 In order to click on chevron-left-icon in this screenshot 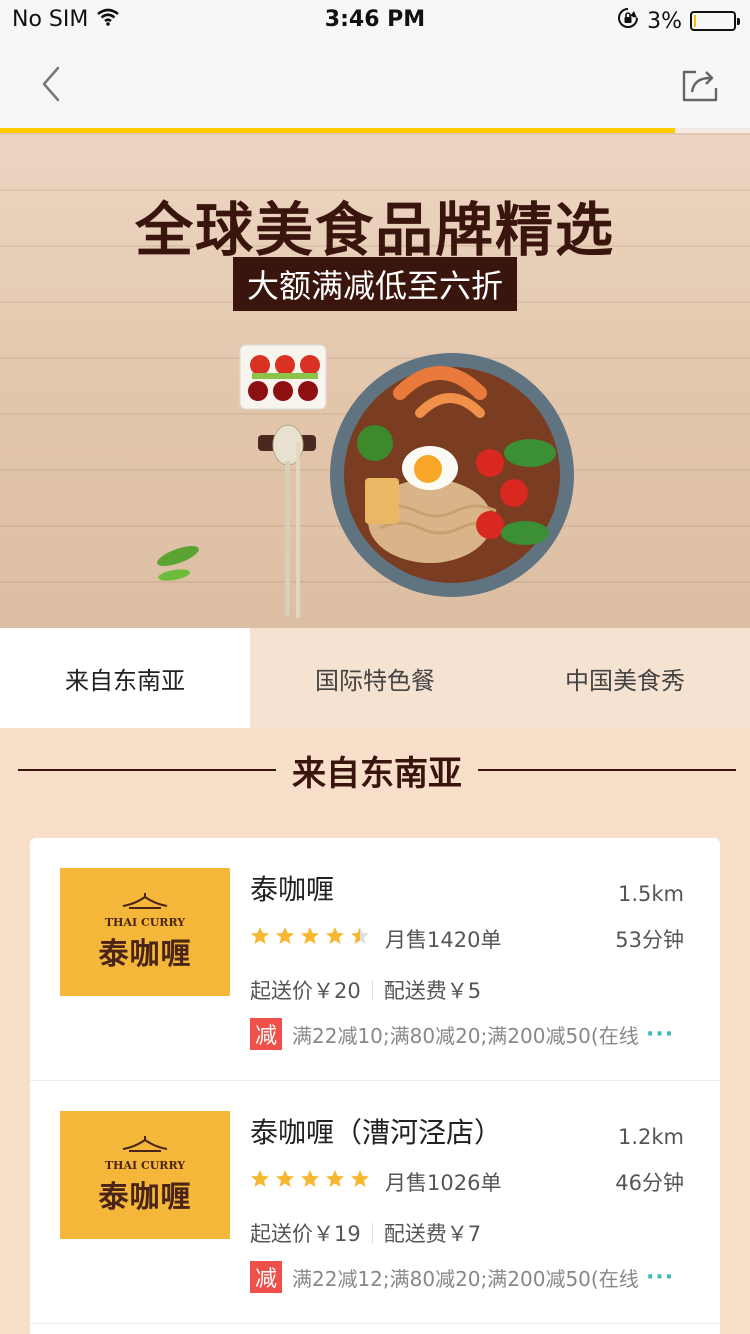, I will do `click(51, 84)`.